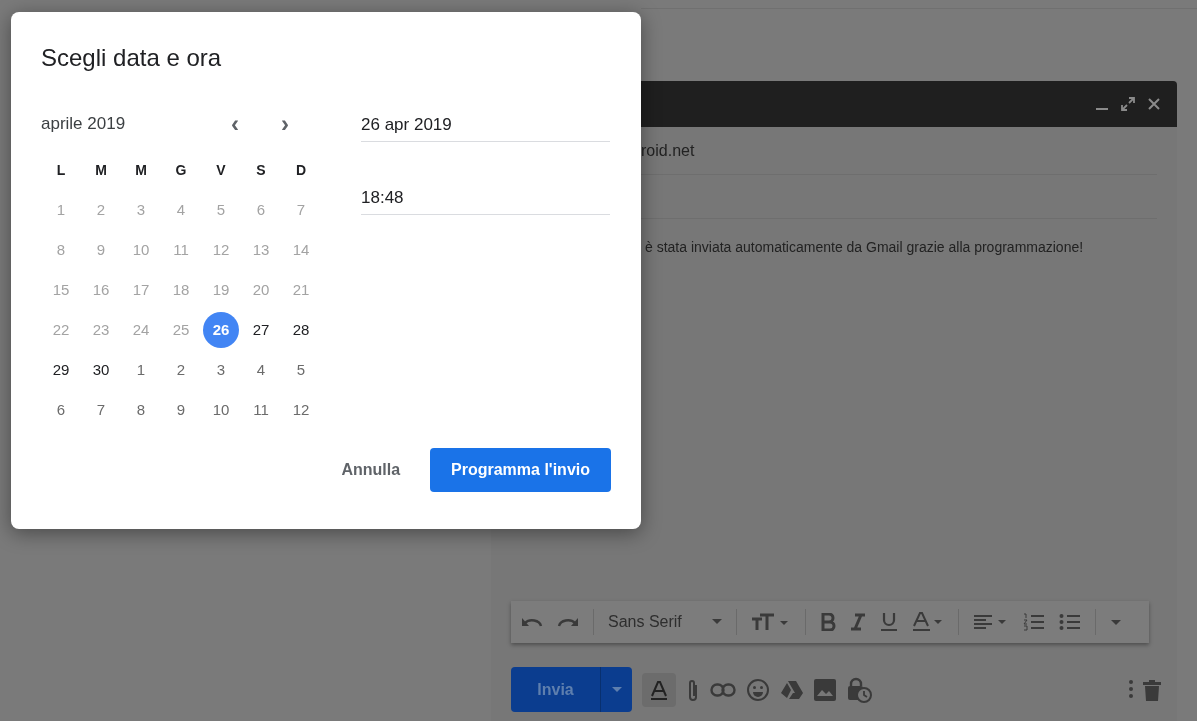  I want to click on calendar-day: 14, so click(301, 250).